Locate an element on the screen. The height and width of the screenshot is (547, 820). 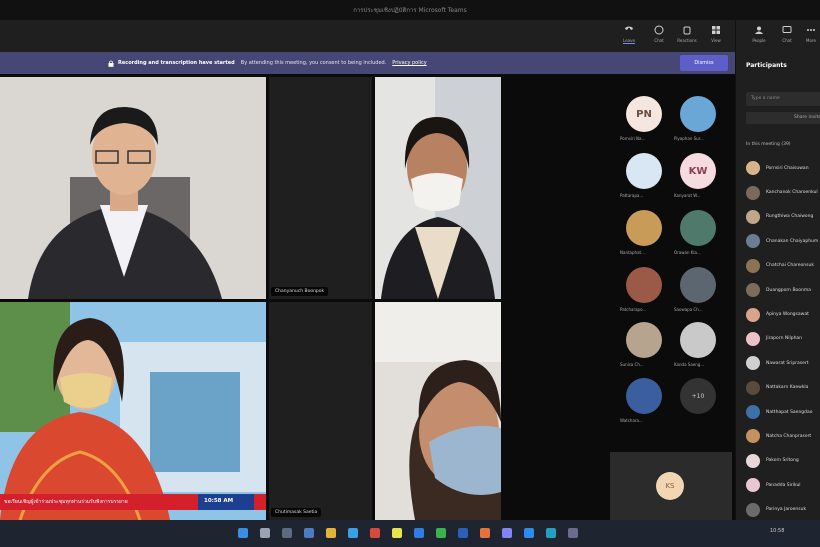
start-icon is located at coordinates (243, 533).